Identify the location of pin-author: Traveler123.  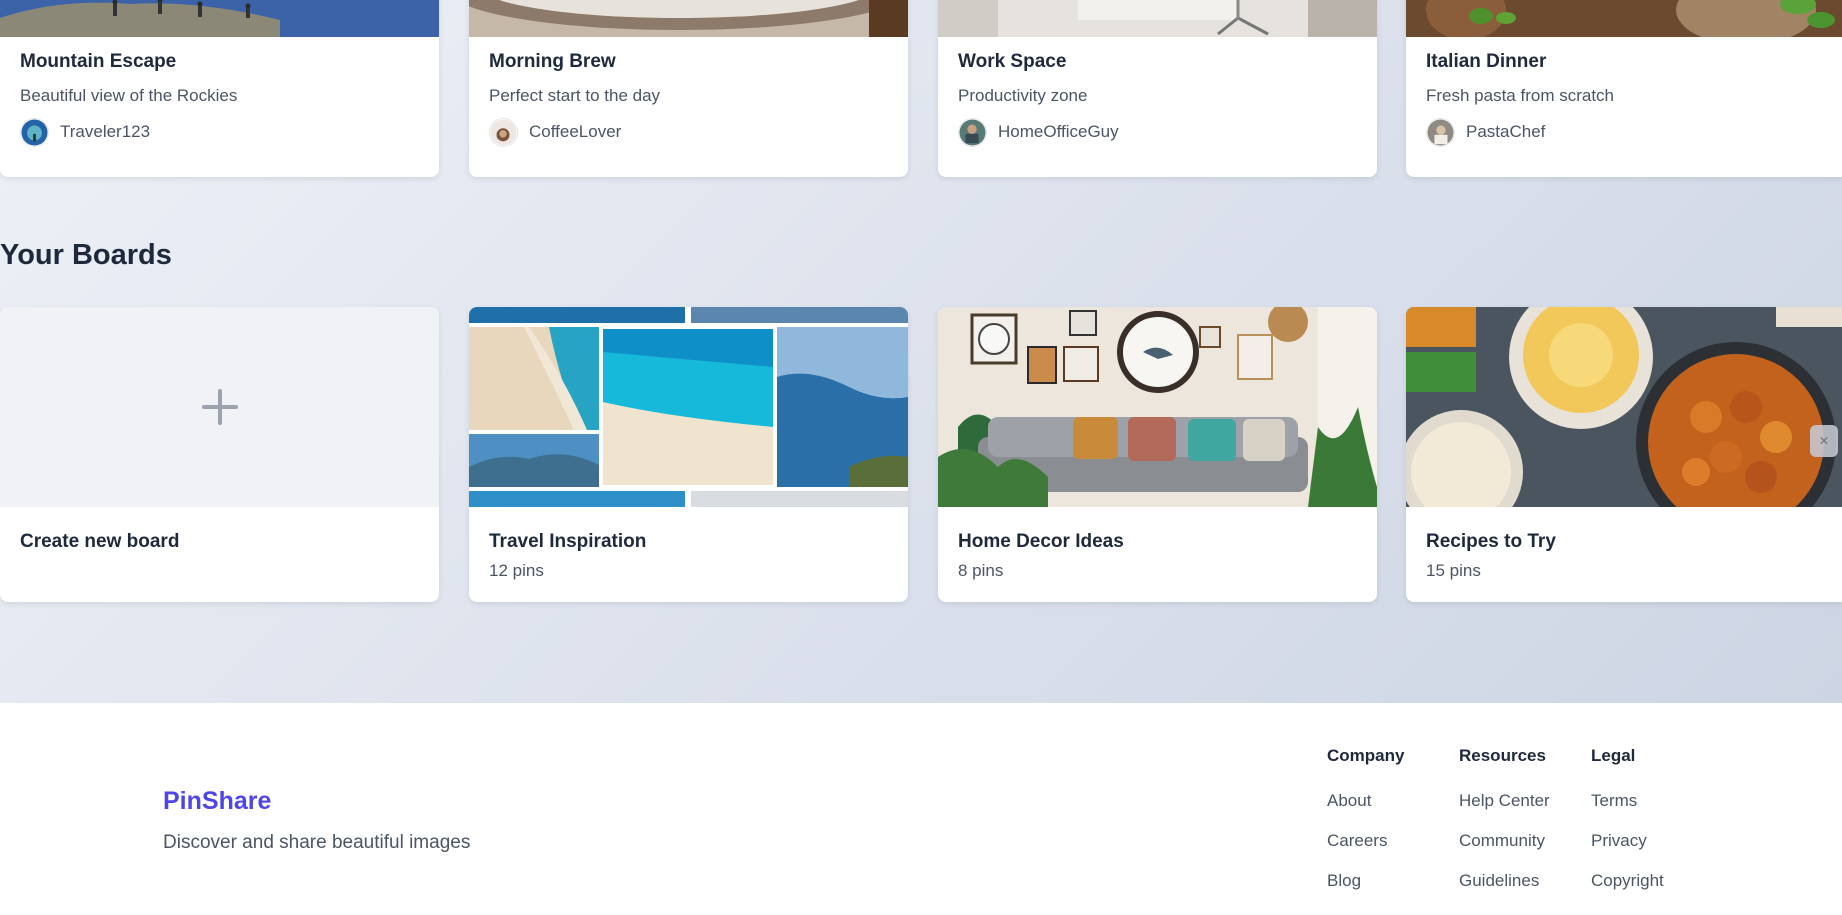
(85, 132).